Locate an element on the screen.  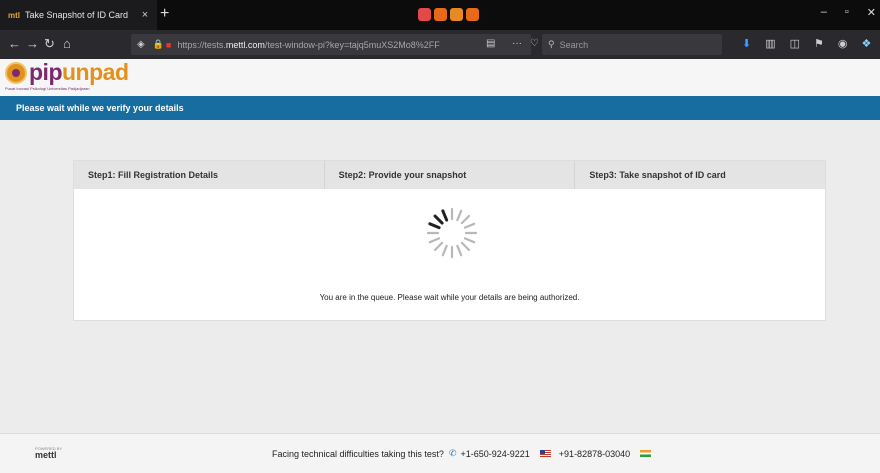
addon-icon: ❖ is located at coordinates (867, 43).